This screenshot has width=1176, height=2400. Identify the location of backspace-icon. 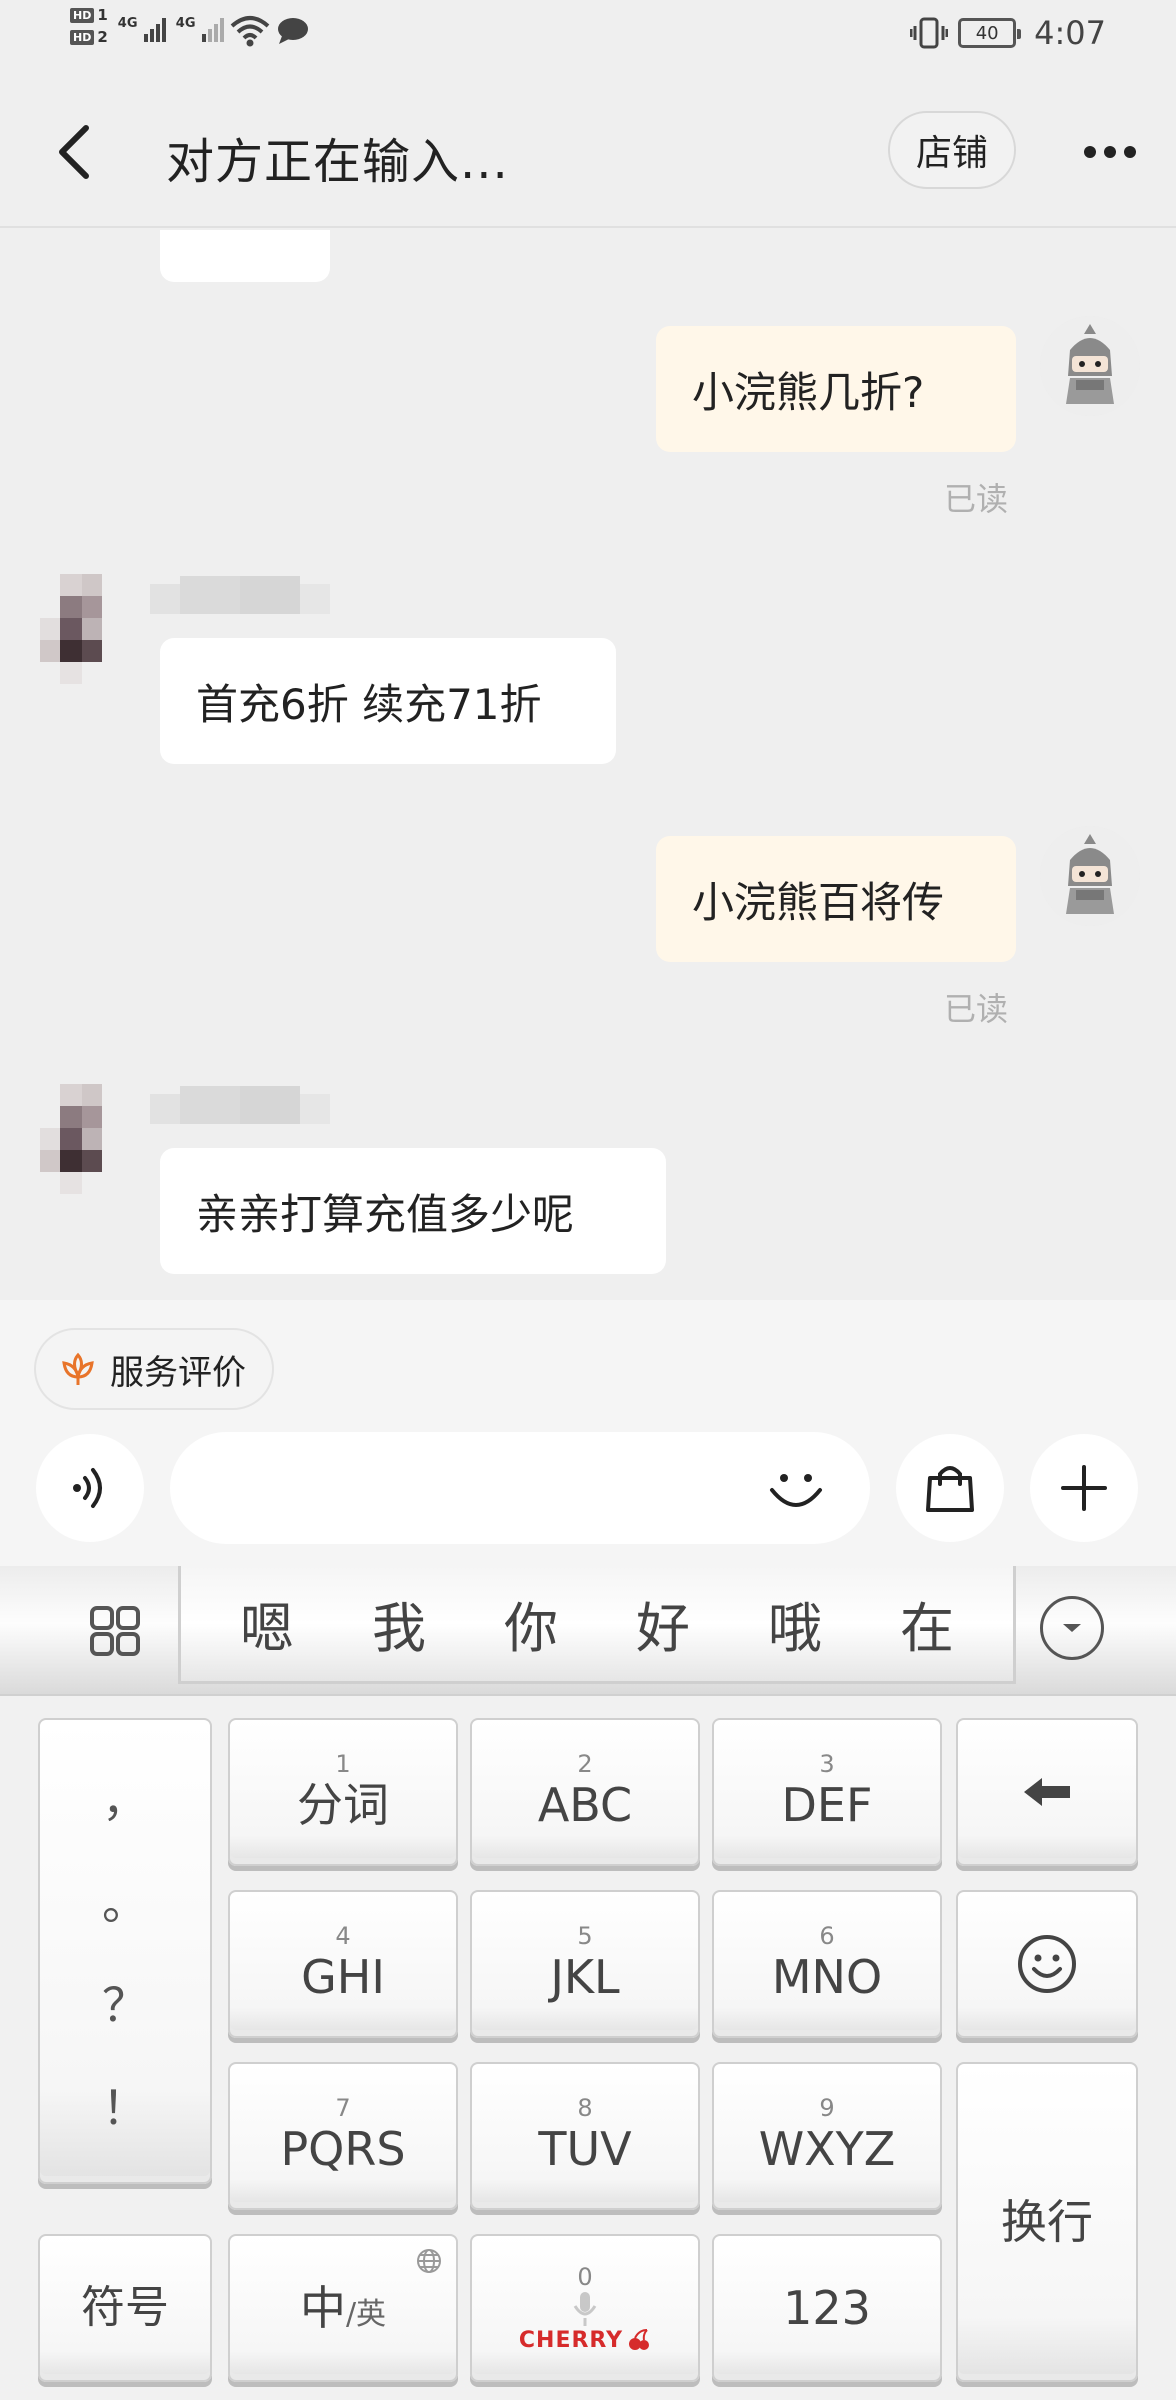
(1047, 1792).